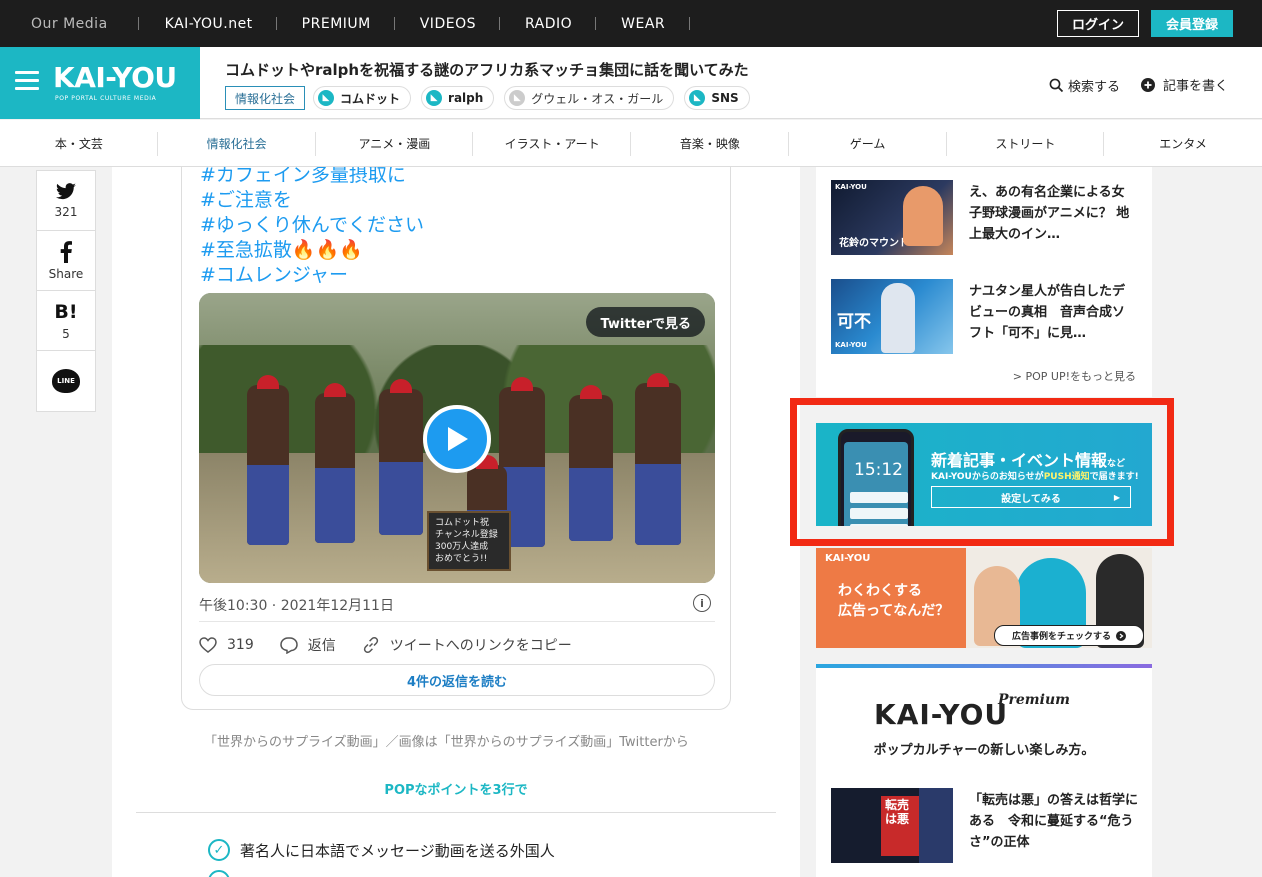 The height and width of the screenshot is (877, 1262). What do you see at coordinates (643, 24) in the screenshot?
I see `top-nav-wear: WEAR` at bounding box center [643, 24].